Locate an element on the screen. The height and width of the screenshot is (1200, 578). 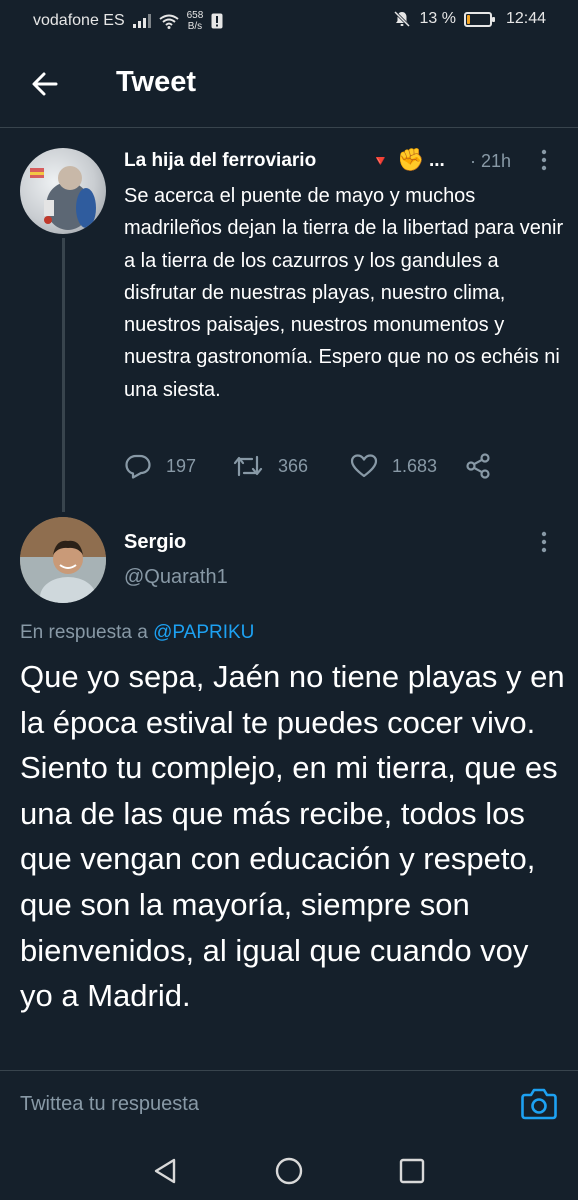
triangle-back-icon is located at coordinates (165, 1171).